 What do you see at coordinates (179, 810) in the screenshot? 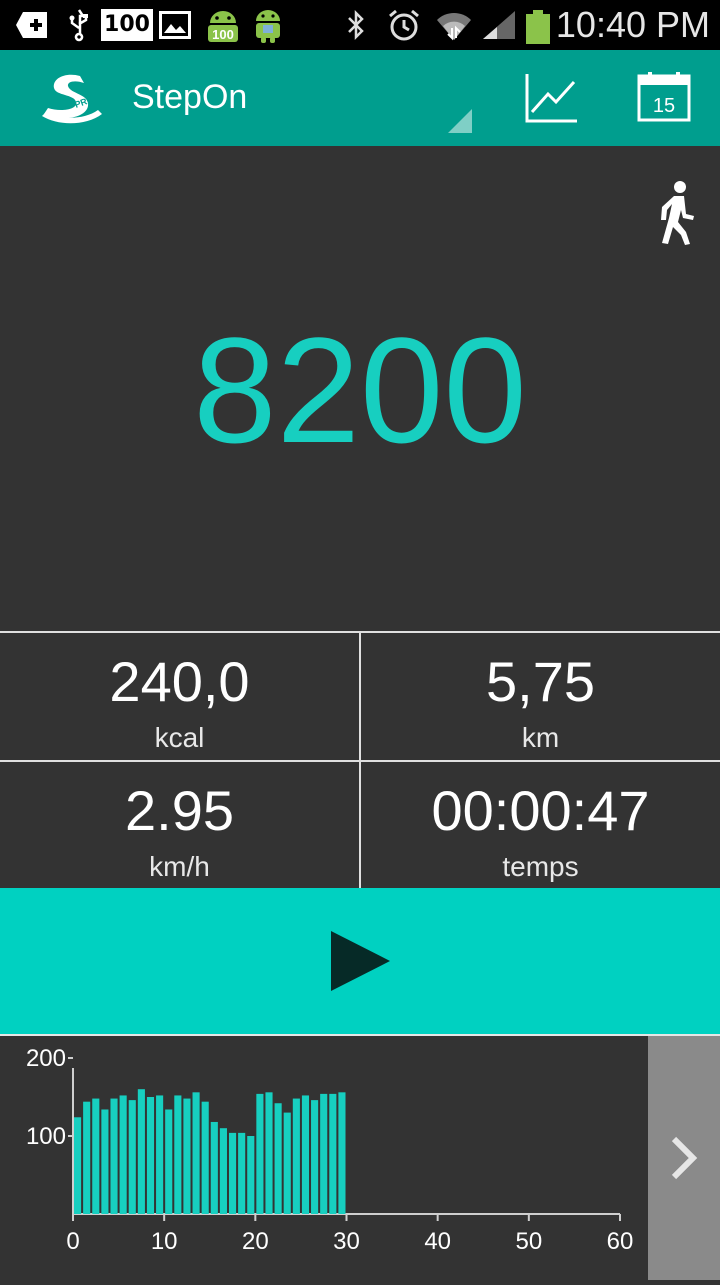
I see `speed-value: 2.95` at bounding box center [179, 810].